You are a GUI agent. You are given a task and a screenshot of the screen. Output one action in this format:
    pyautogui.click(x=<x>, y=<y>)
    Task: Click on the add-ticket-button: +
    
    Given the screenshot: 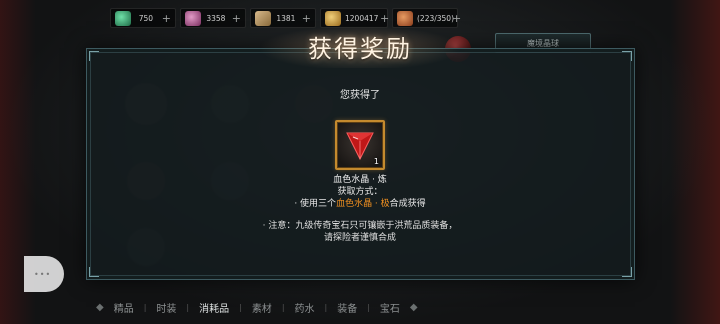 What is the action you would take?
    pyautogui.click(x=306, y=18)
    